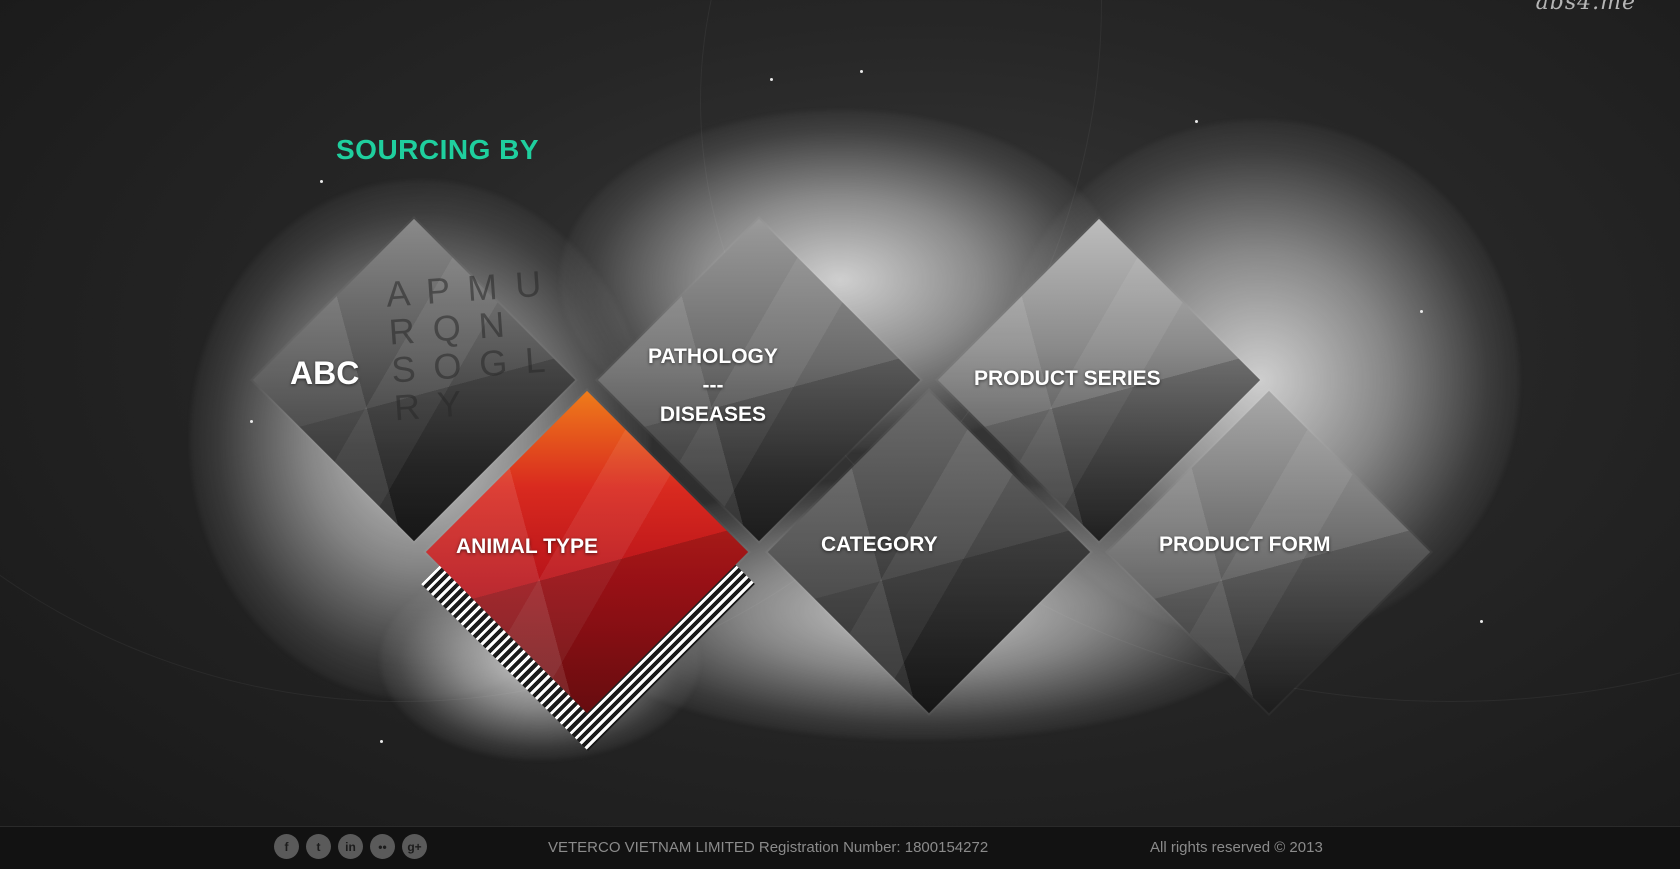 The width and height of the screenshot is (1680, 869). I want to click on tile-label-pathology-line1: PATHOLOGY, so click(713, 356).